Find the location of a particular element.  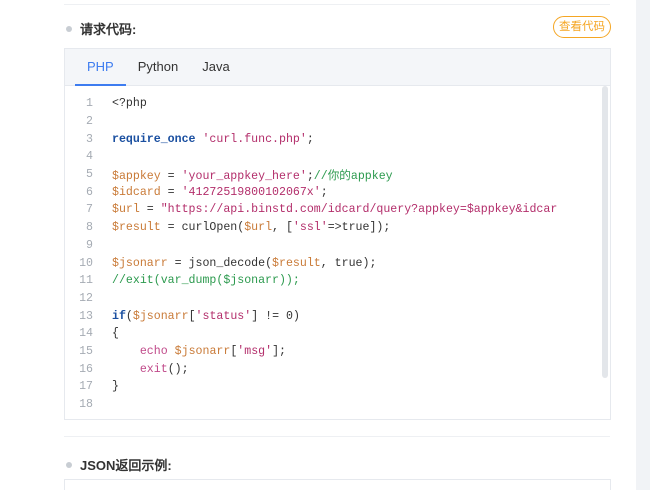

page-scroll-gutter is located at coordinates (643, 245).